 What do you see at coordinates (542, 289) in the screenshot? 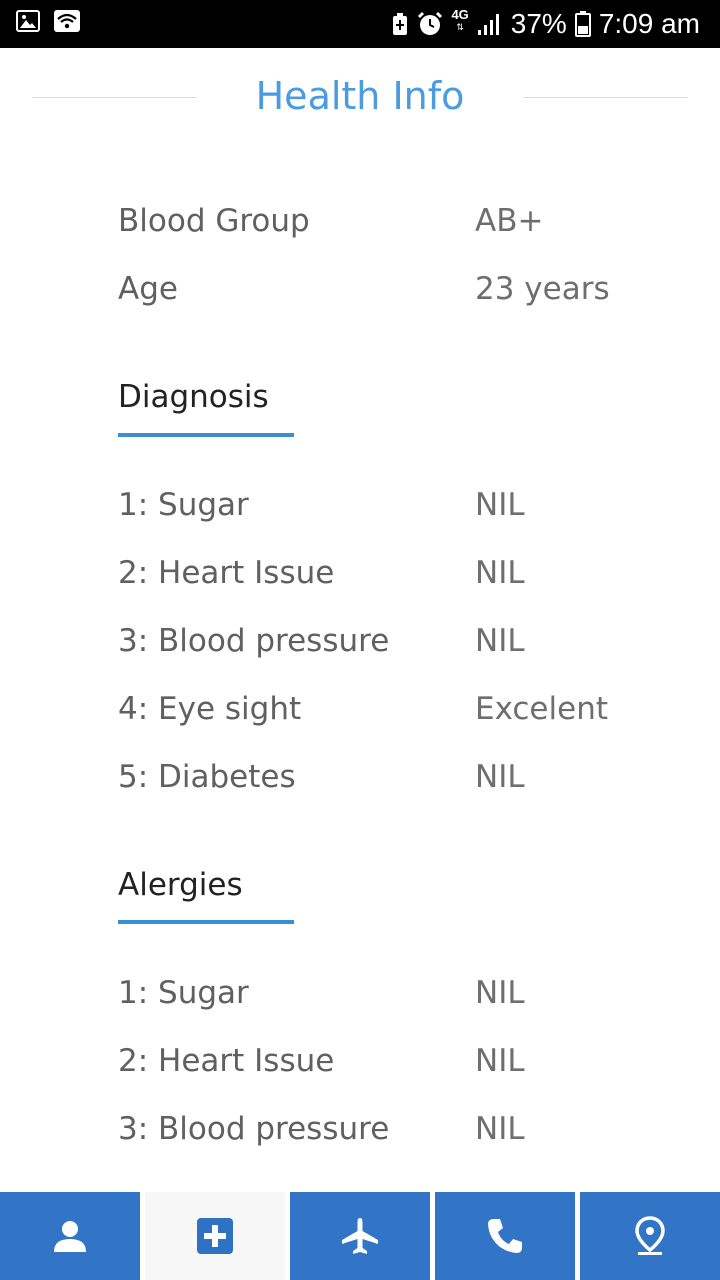
I see `info-value: 23 years` at bounding box center [542, 289].